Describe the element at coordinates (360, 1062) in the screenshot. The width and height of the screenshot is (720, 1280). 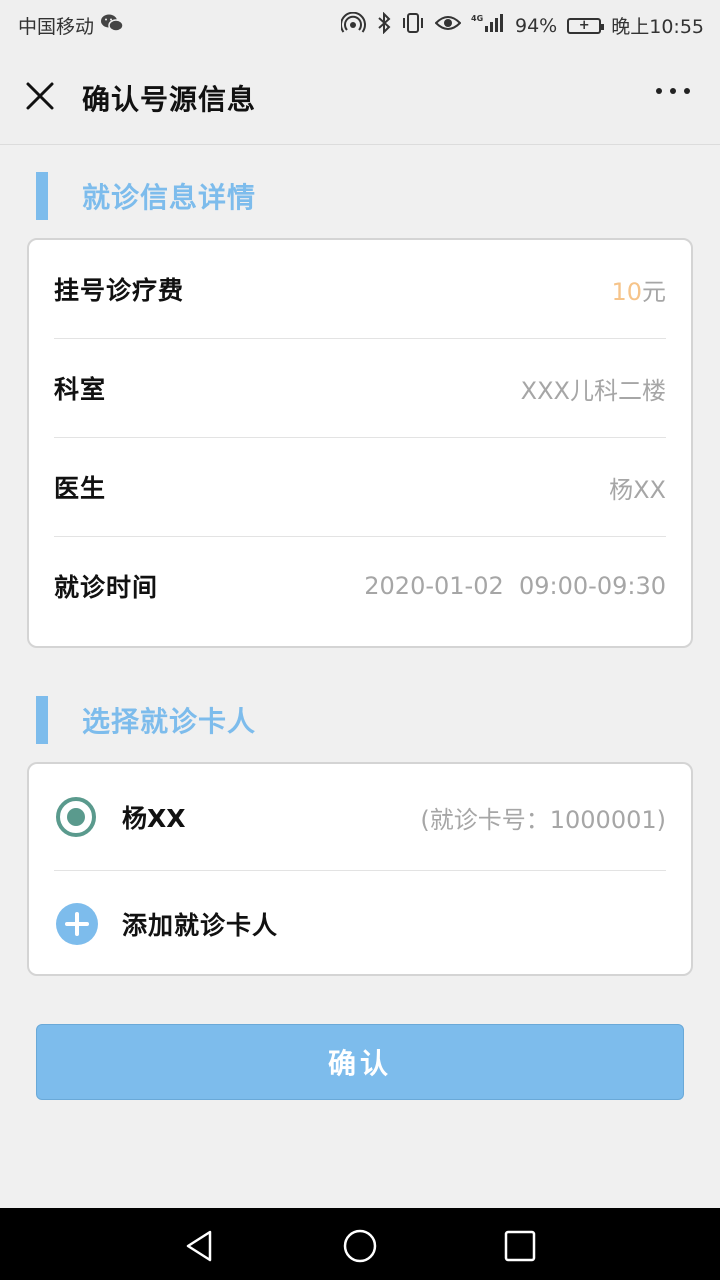
I see `confirm-button: 确认` at that location.